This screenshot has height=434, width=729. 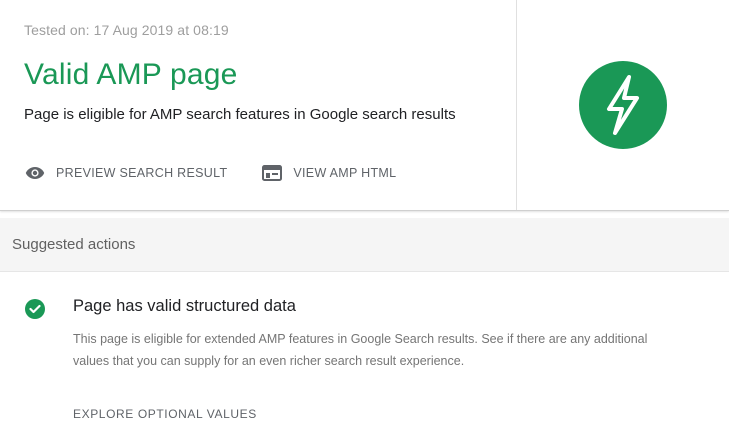 I want to click on amp-badge-panel, so click(x=623, y=105).